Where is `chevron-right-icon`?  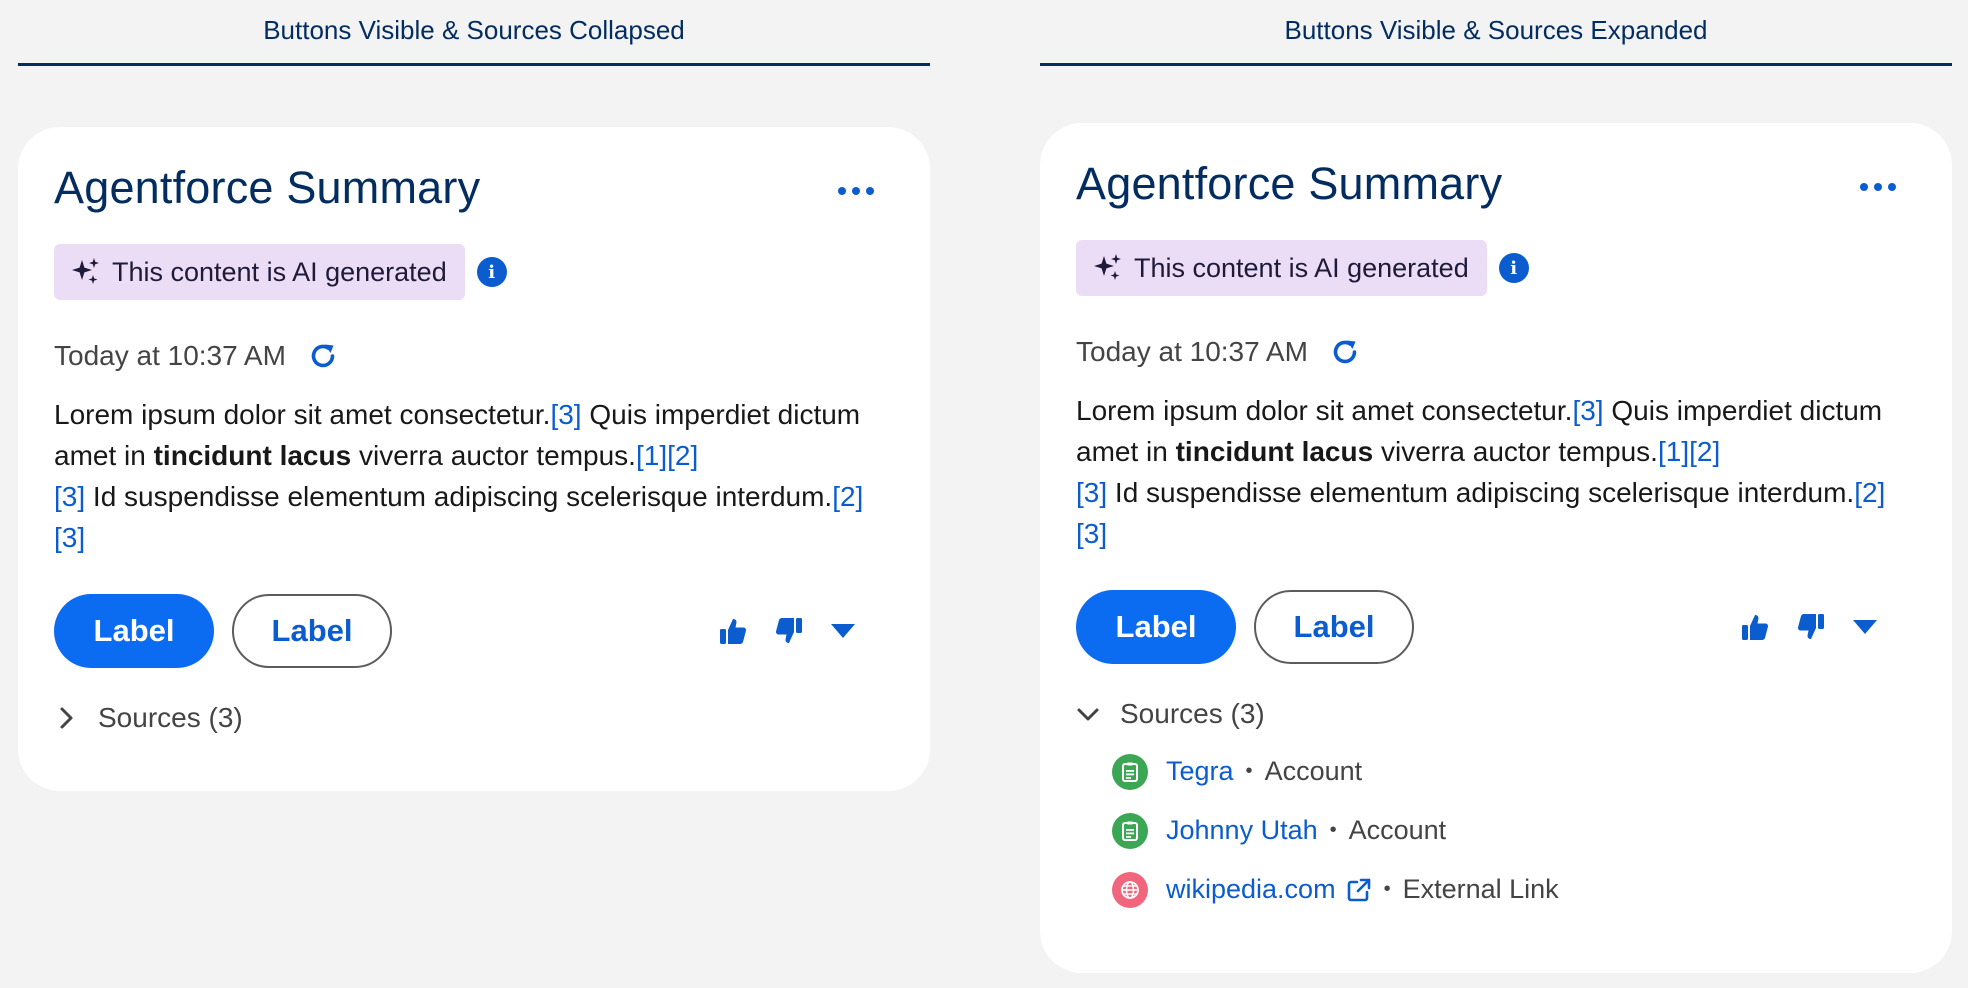 chevron-right-icon is located at coordinates (66, 718).